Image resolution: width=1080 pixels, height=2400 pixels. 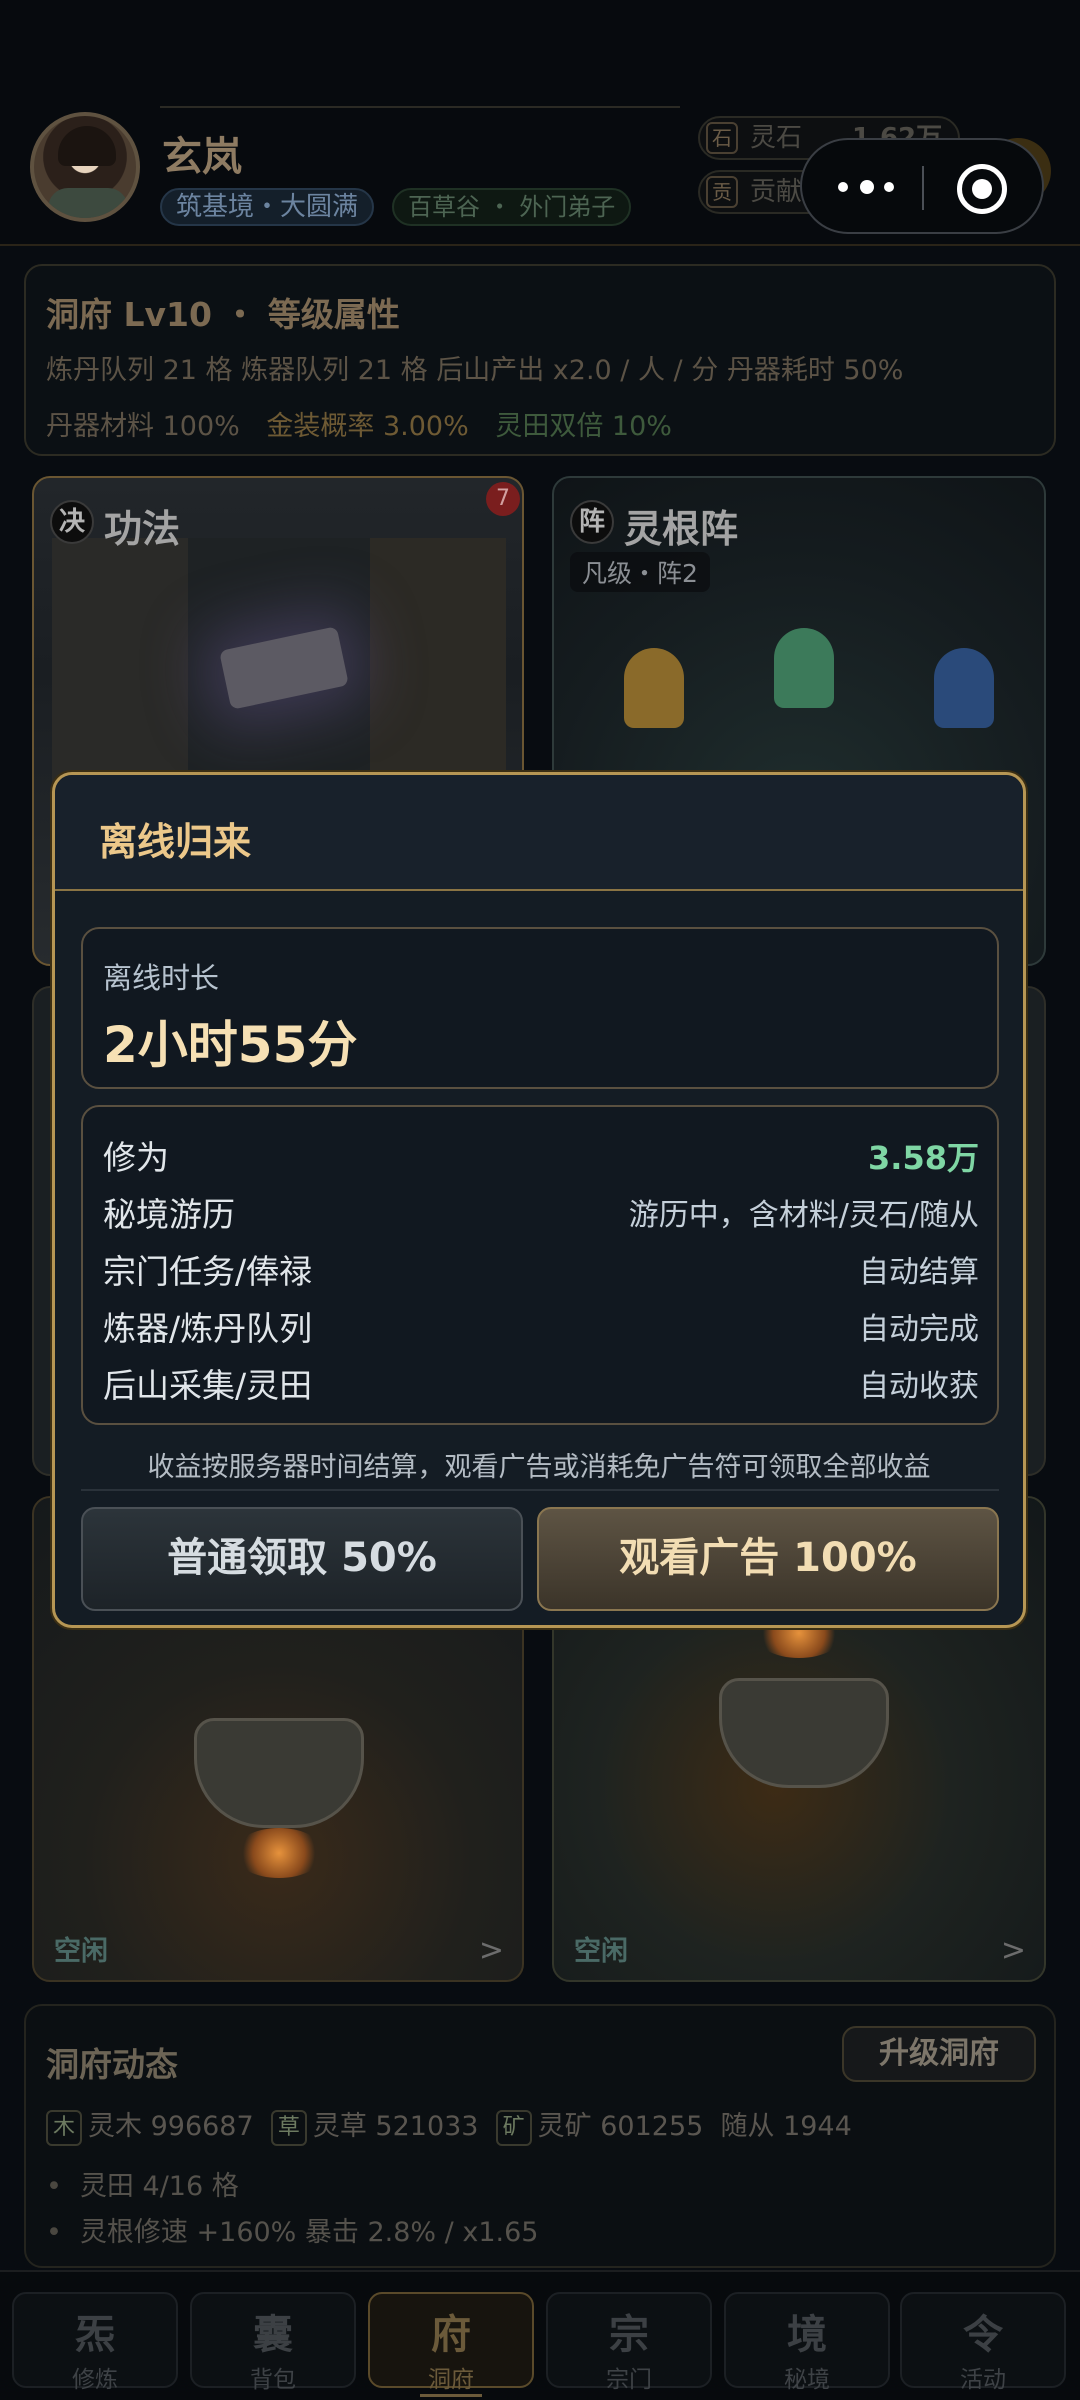 What do you see at coordinates (87, 146) in the screenshot?
I see `avatar-hair` at bounding box center [87, 146].